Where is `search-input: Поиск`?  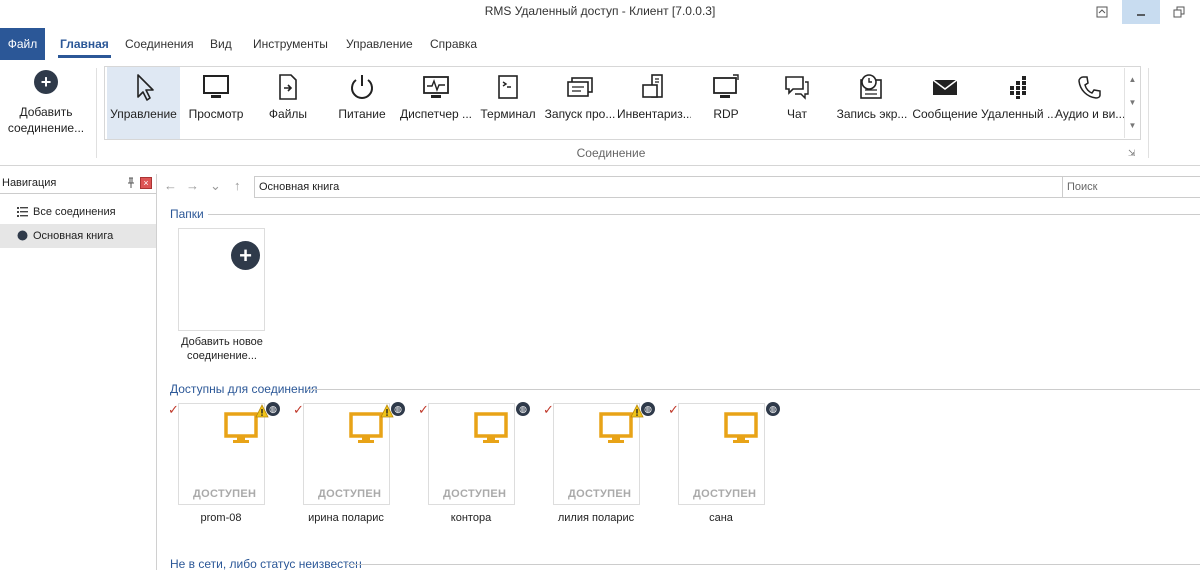 search-input: Поиск is located at coordinates (1131, 187).